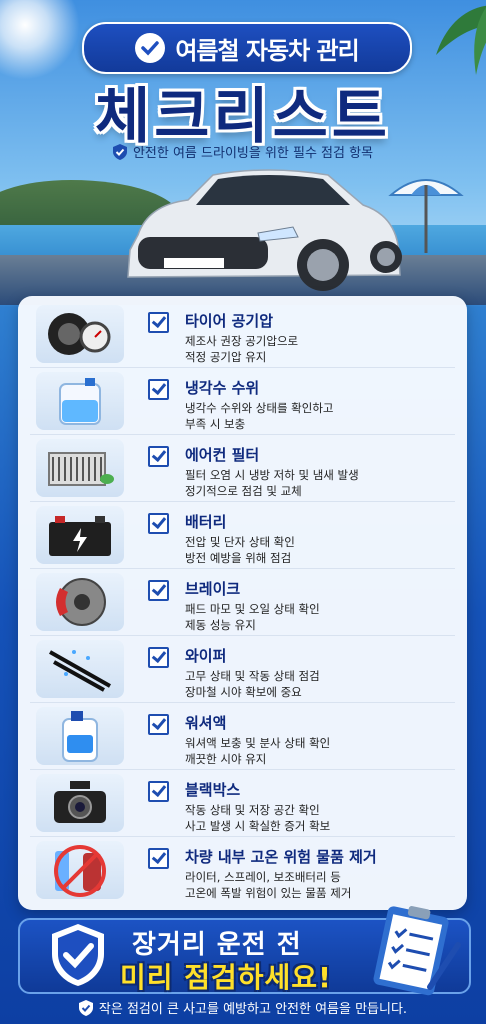 The width and height of the screenshot is (486, 1024). What do you see at coordinates (80, 669) in the screenshot?
I see `wiper-icon` at bounding box center [80, 669].